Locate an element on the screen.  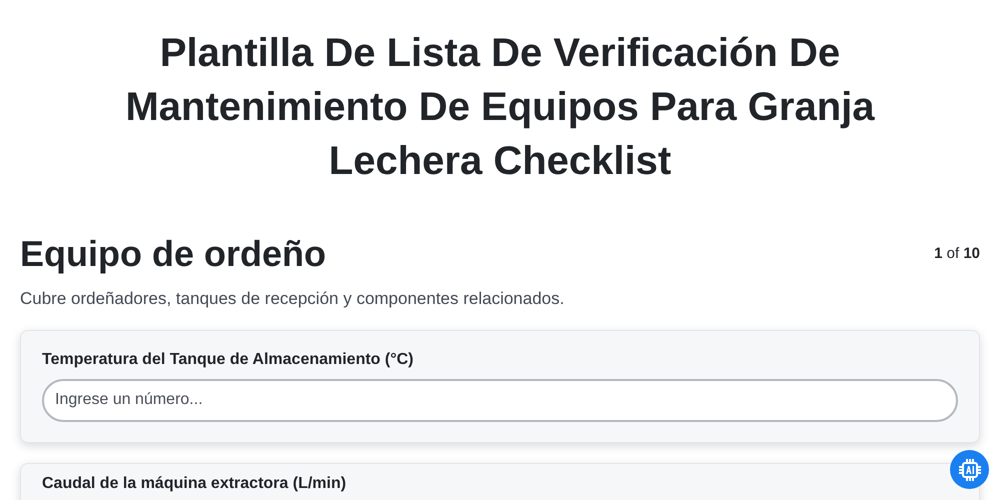
section-description: Cubre ordeñadores, tanques de recepción y componentes relacionados. is located at coordinates (293, 299).